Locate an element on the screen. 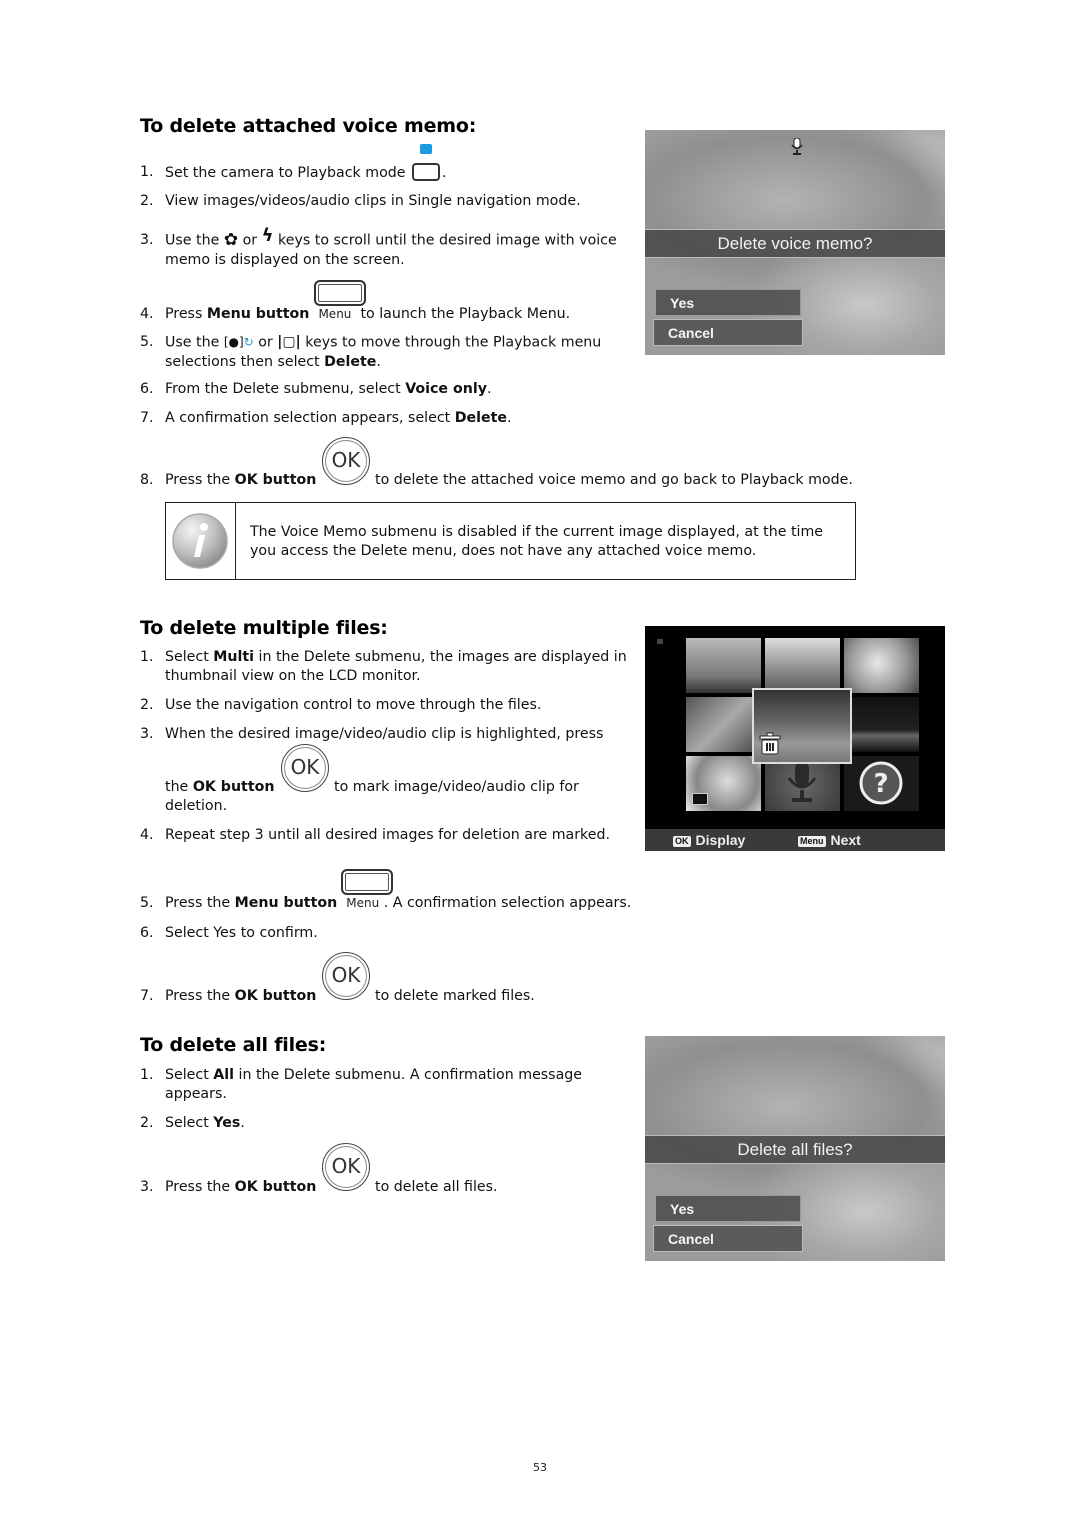 This screenshot has width=1080, height=1515. next-hint: Menu Next is located at coordinates (829, 840).